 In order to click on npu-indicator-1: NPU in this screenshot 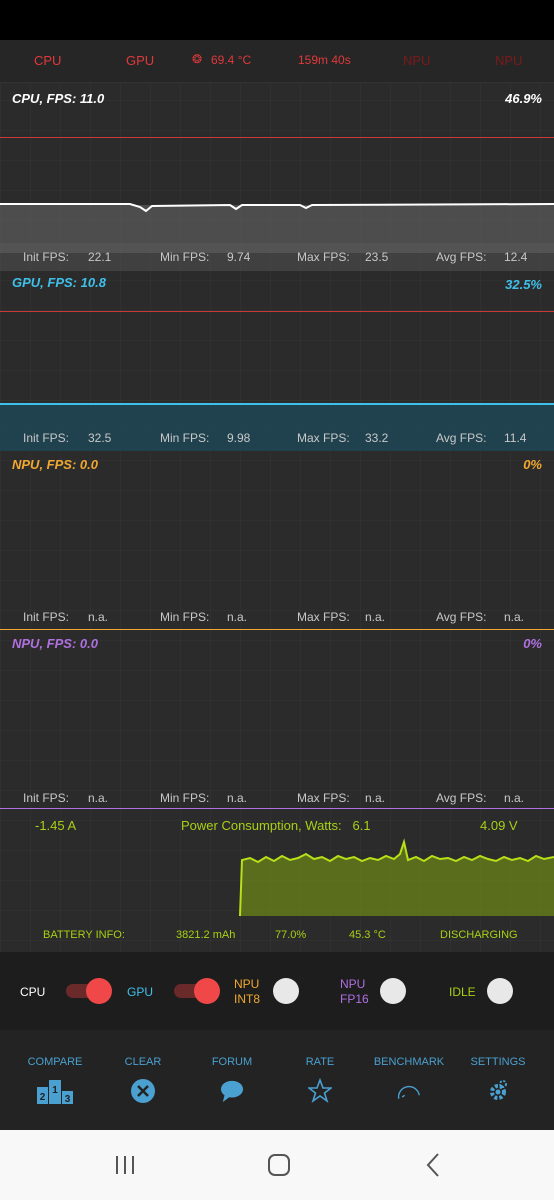, I will do `click(417, 60)`.